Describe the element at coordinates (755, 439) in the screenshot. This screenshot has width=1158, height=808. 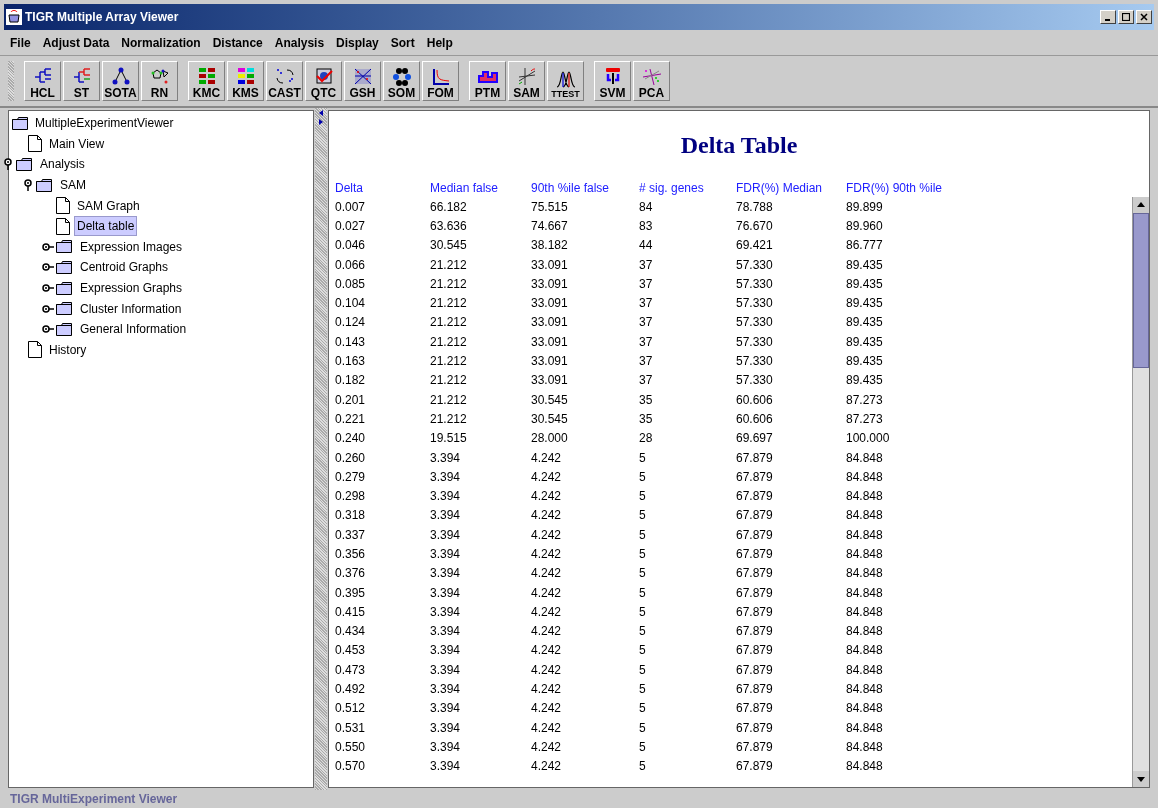
I see `table-cell-text: 69.697` at that location.